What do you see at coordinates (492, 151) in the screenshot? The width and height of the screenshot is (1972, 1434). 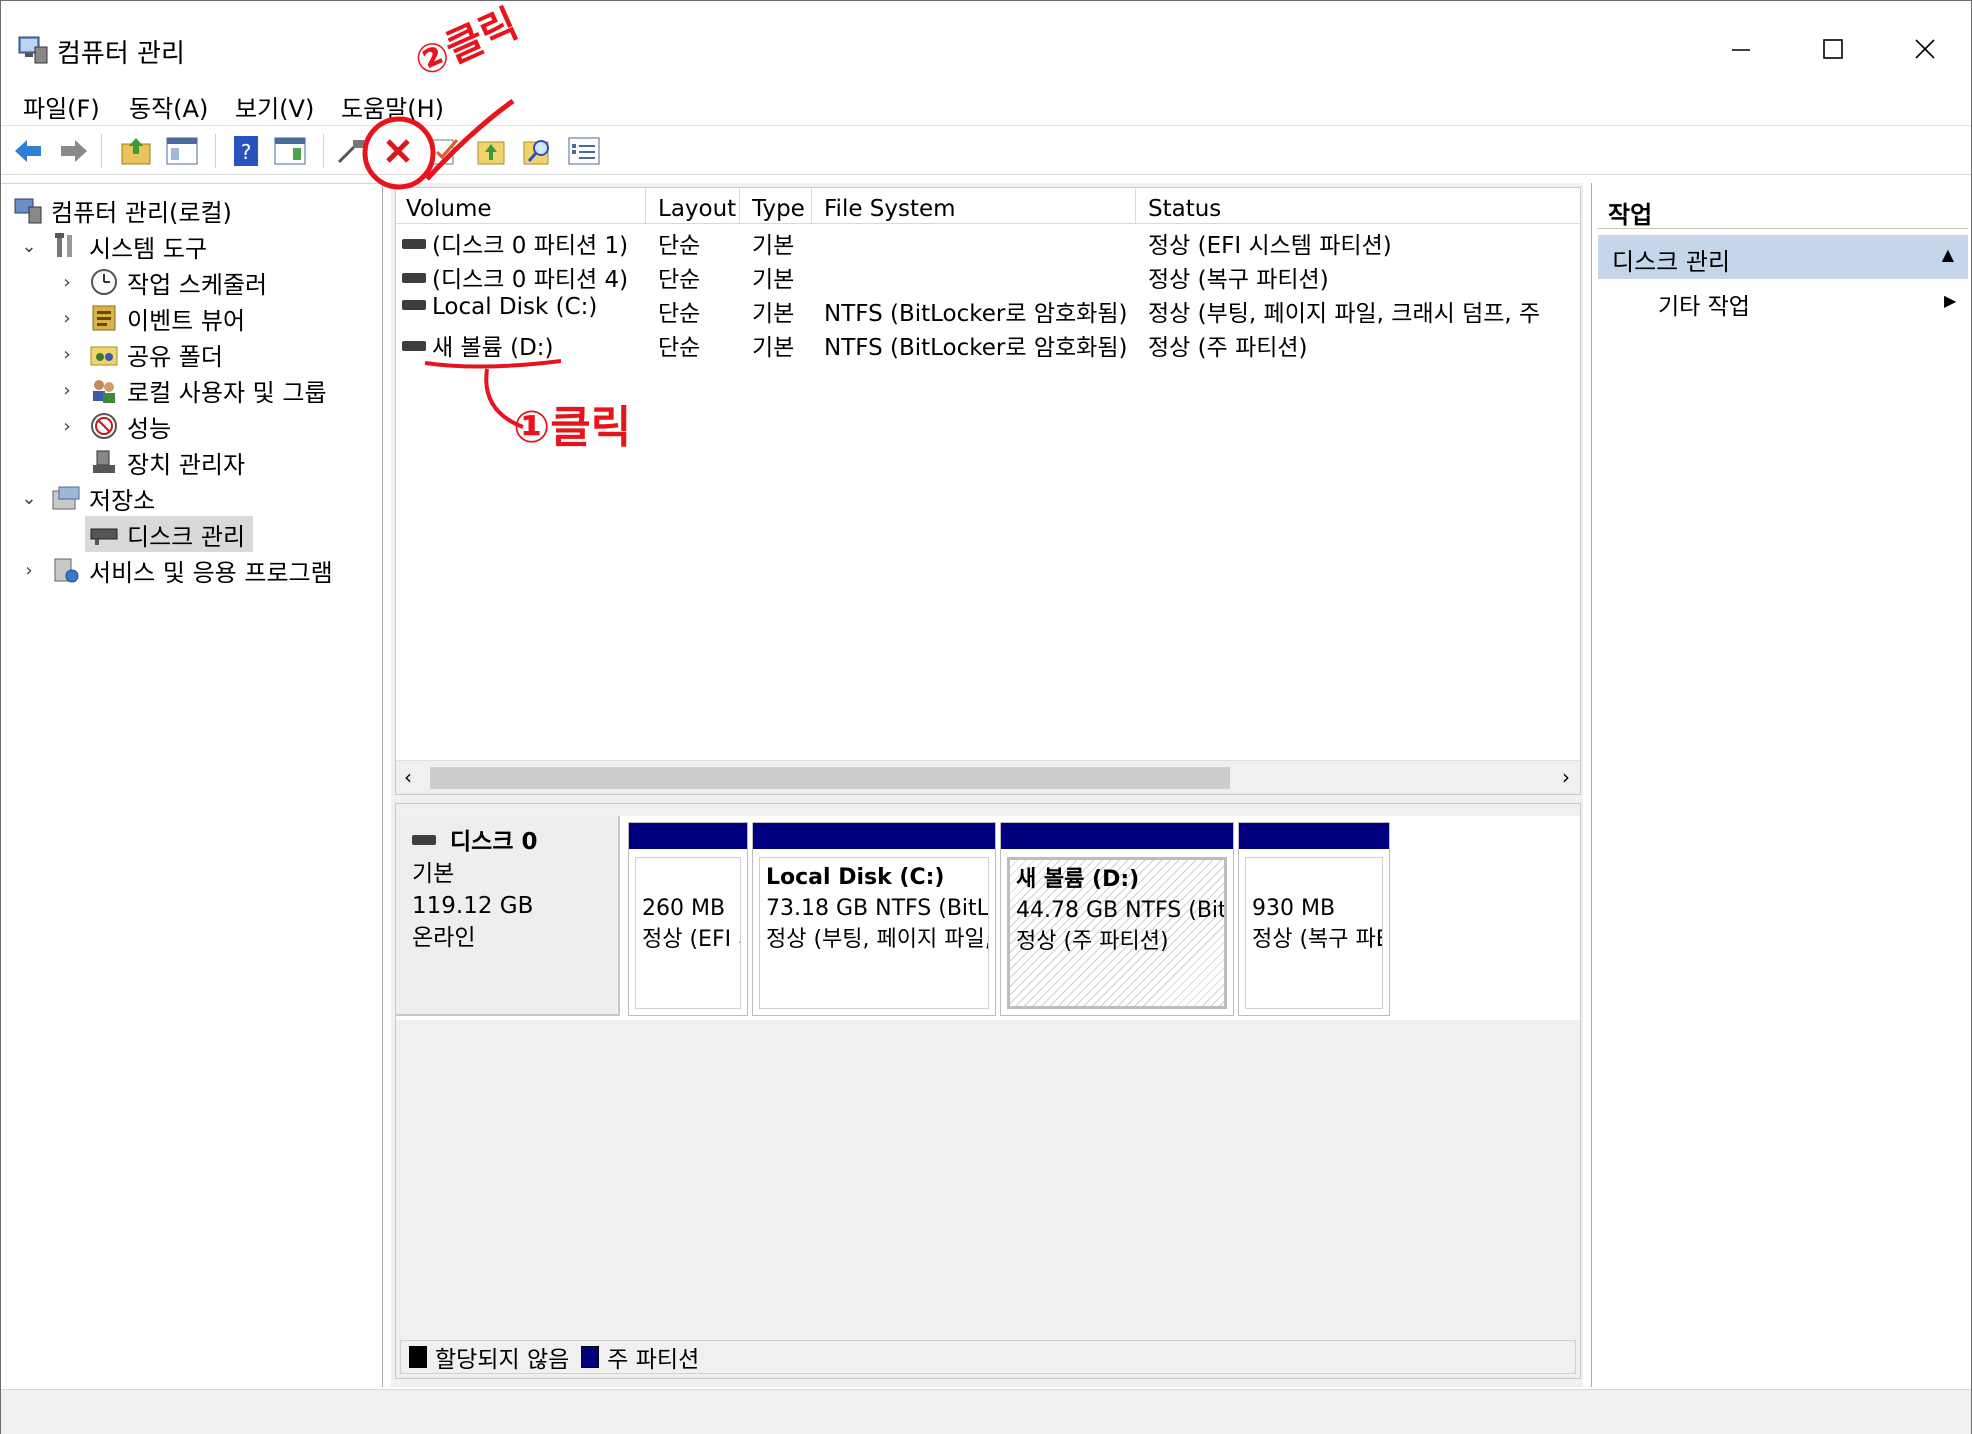 I see `import-icon` at bounding box center [492, 151].